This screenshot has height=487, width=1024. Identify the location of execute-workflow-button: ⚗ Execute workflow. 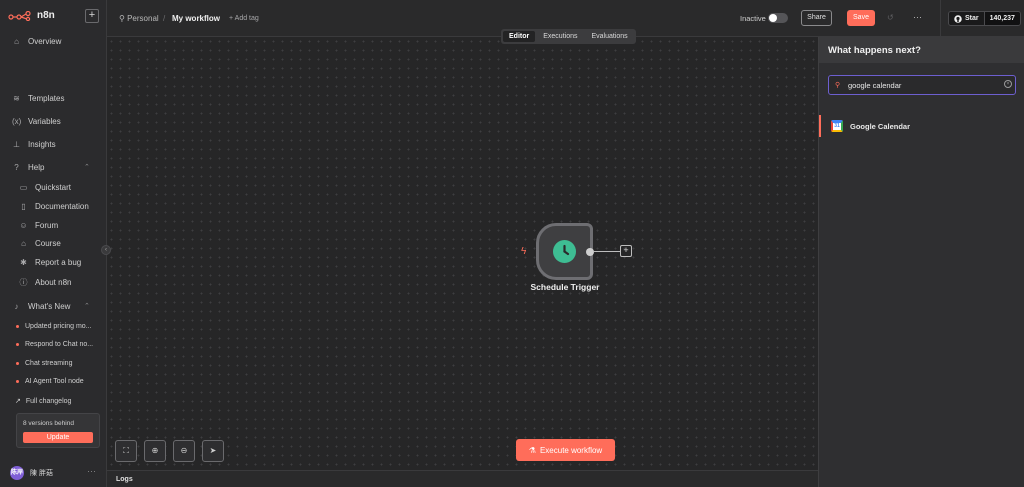
(565, 450).